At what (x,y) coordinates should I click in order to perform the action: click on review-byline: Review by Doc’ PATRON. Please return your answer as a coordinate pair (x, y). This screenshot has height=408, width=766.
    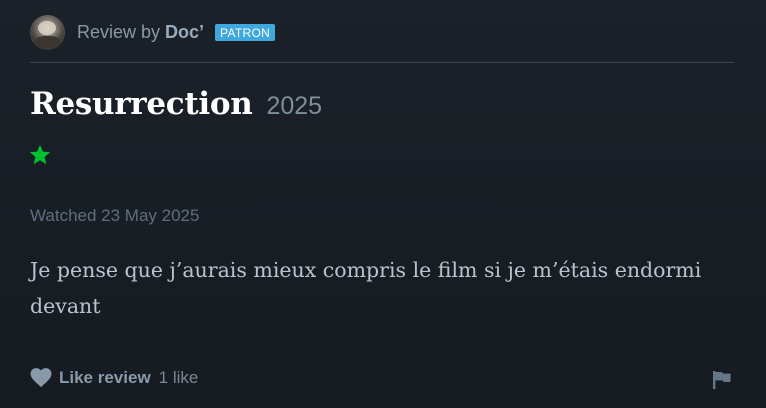
    Looking at the image, I should click on (176, 32).